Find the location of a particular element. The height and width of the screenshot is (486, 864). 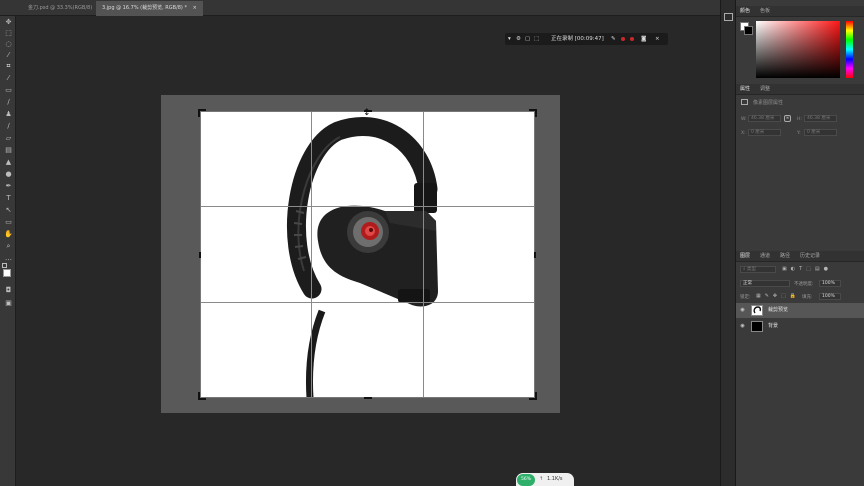

fill-field: 100% is located at coordinates (830, 296).